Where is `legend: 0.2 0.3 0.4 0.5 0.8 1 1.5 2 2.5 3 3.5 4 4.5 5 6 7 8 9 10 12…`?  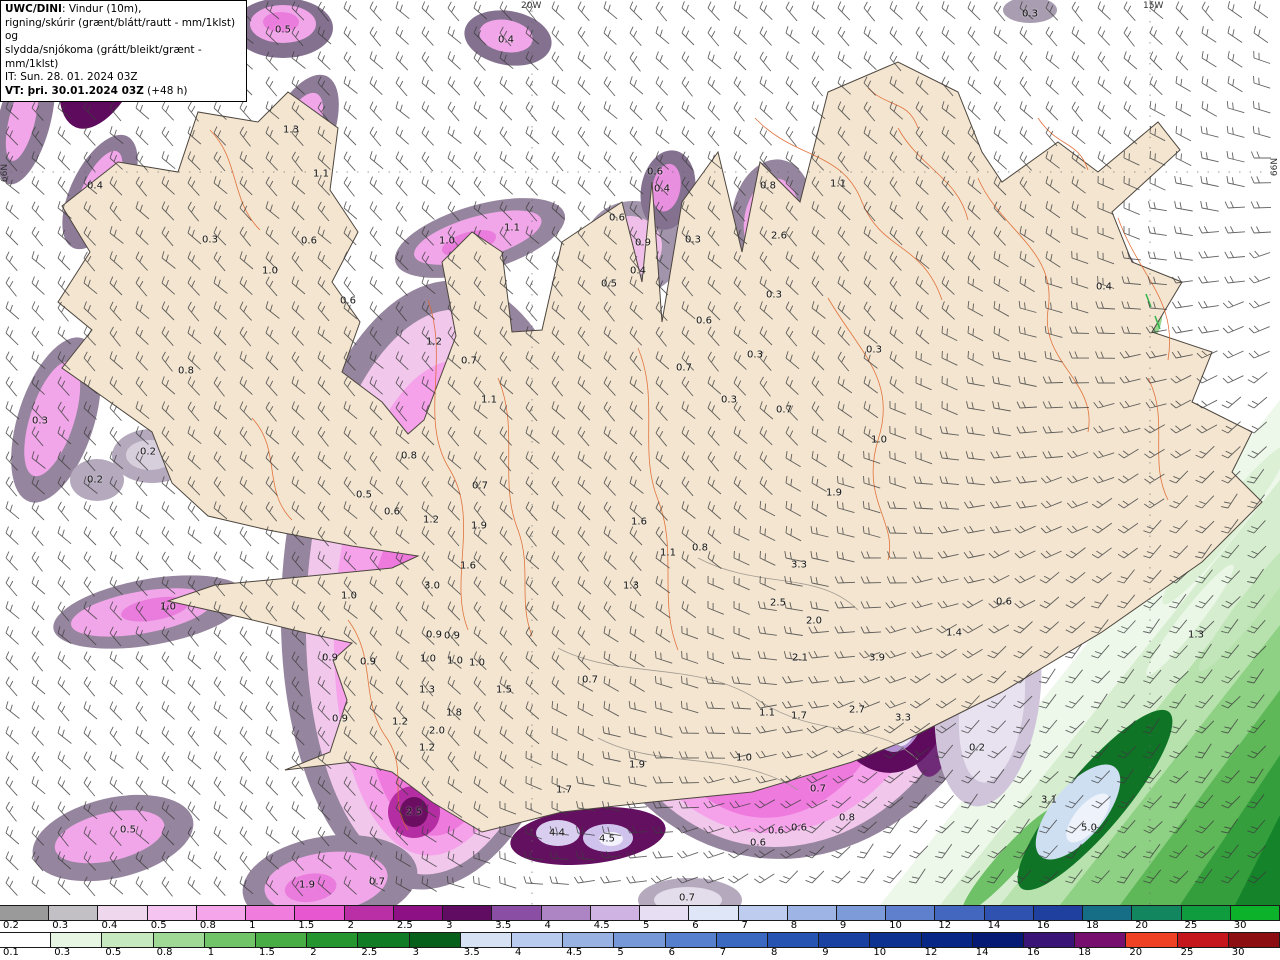 legend: 0.2 0.3 0.4 0.5 0.8 1 1.5 2 2.5 3 3.5 4 4.5 5 6 7 8 9 10 12… is located at coordinates (640, 932).